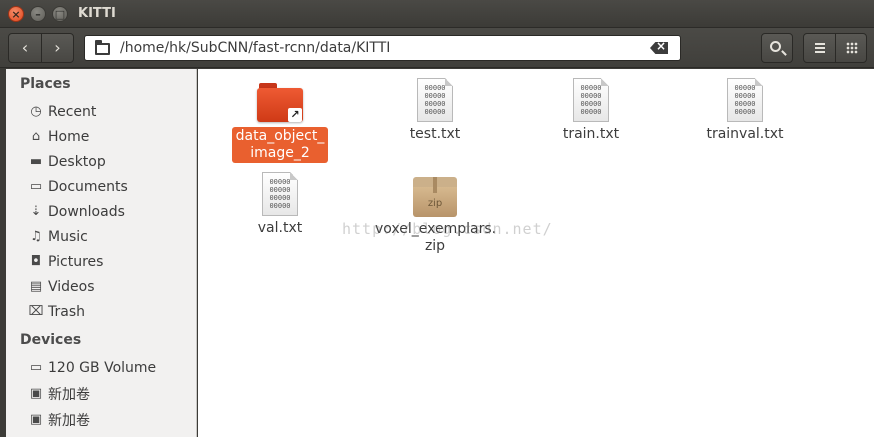 This screenshot has width=874, height=437. What do you see at coordinates (280, 145) in the screenshot?
I see `file-name: data_object_ image_2` at bounding box center [280, 145].